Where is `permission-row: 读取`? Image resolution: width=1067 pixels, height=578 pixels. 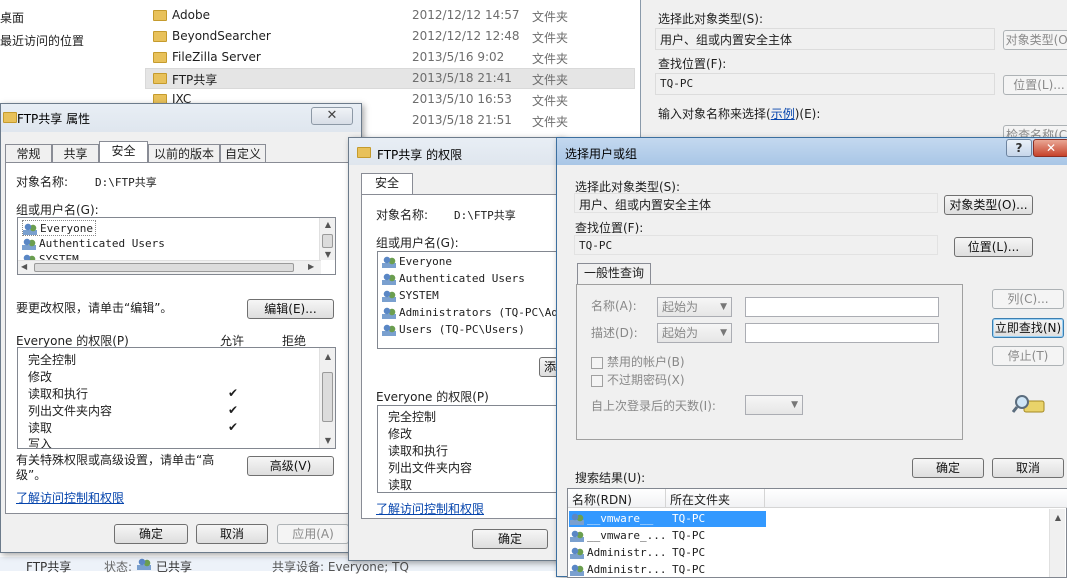 permission-row: 读取 is located at coordinates (40, 428).